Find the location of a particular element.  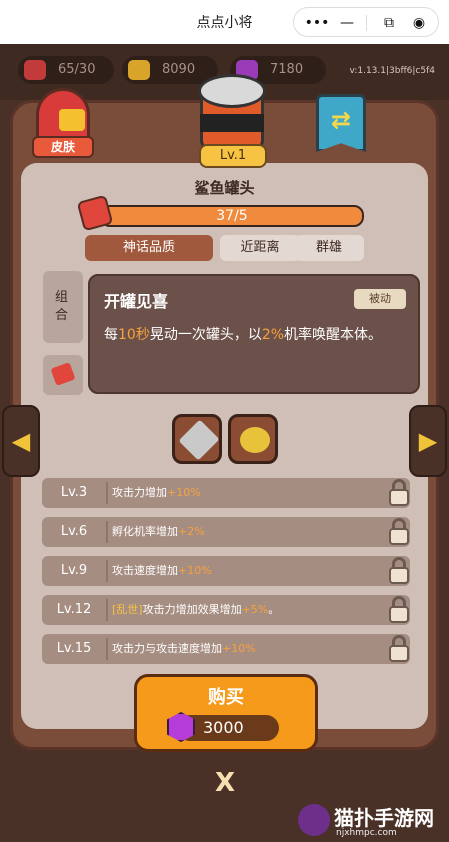

bonus-text: 攻击力增加效果增加 is located at coordinates (192, 609).